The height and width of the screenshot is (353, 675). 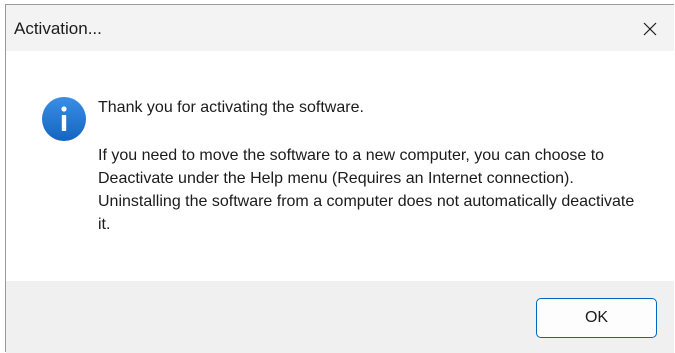 I want to click on close-button, so click(x=650, y=29).